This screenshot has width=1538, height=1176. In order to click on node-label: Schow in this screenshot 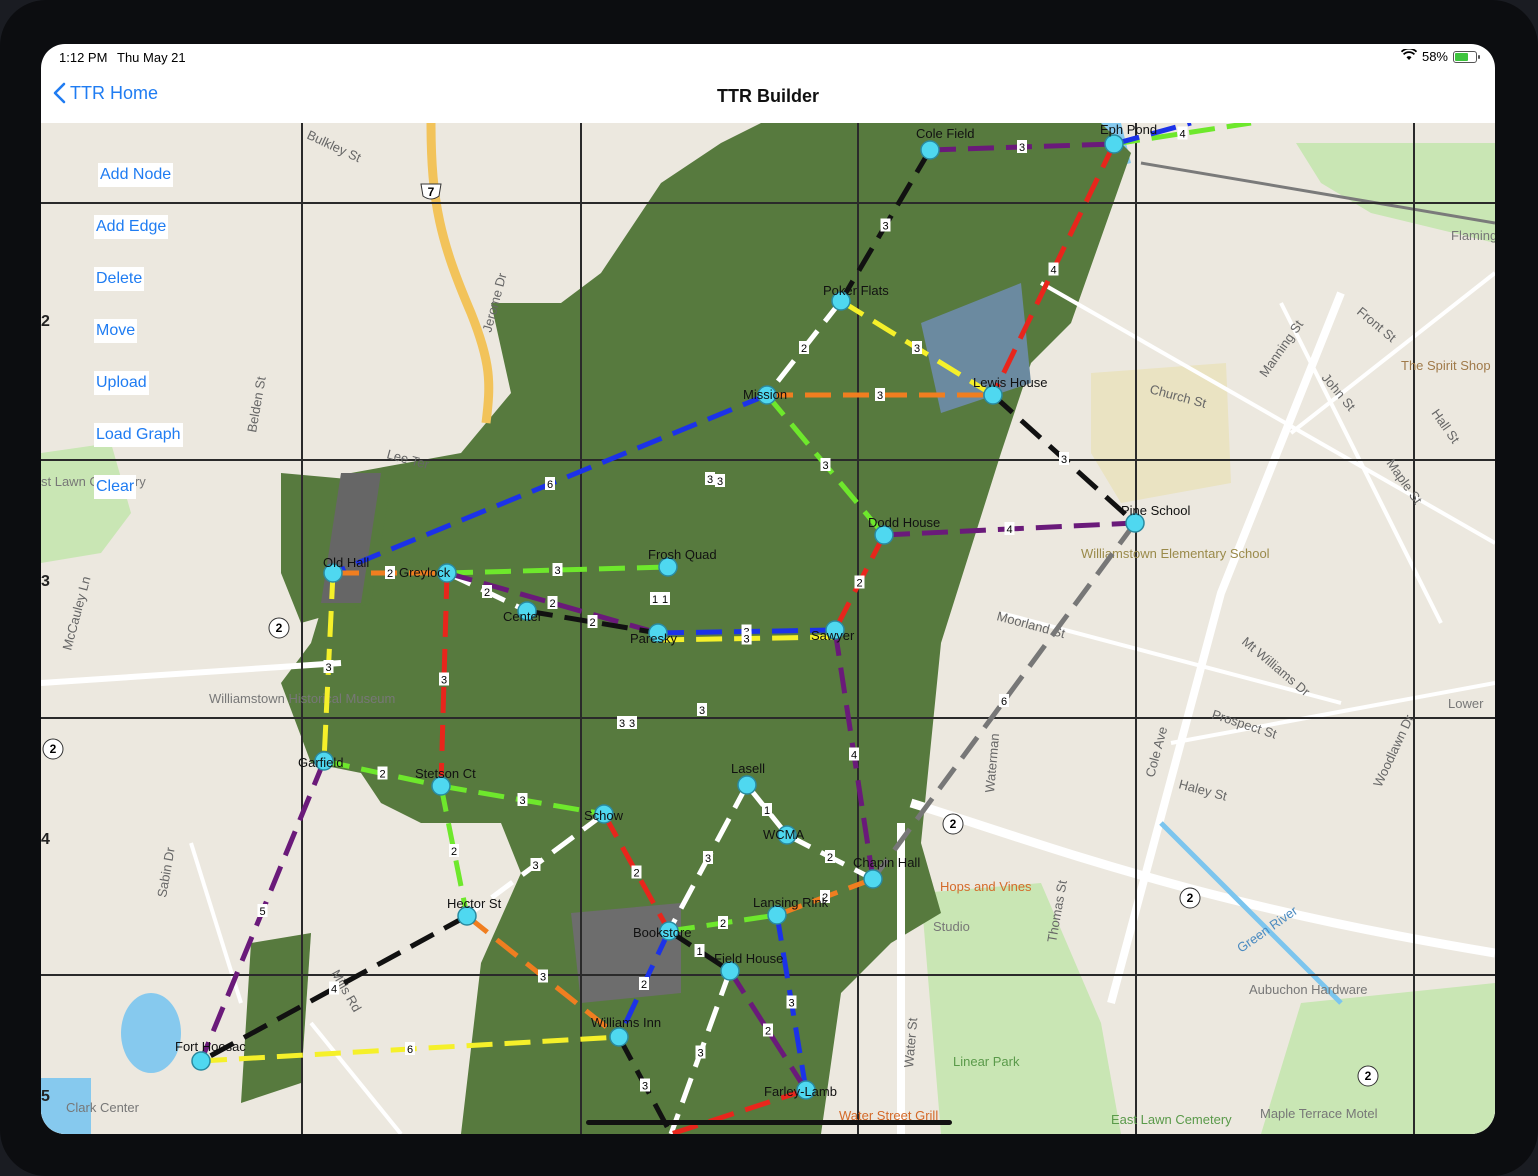, I will do `click(604, 815)`.